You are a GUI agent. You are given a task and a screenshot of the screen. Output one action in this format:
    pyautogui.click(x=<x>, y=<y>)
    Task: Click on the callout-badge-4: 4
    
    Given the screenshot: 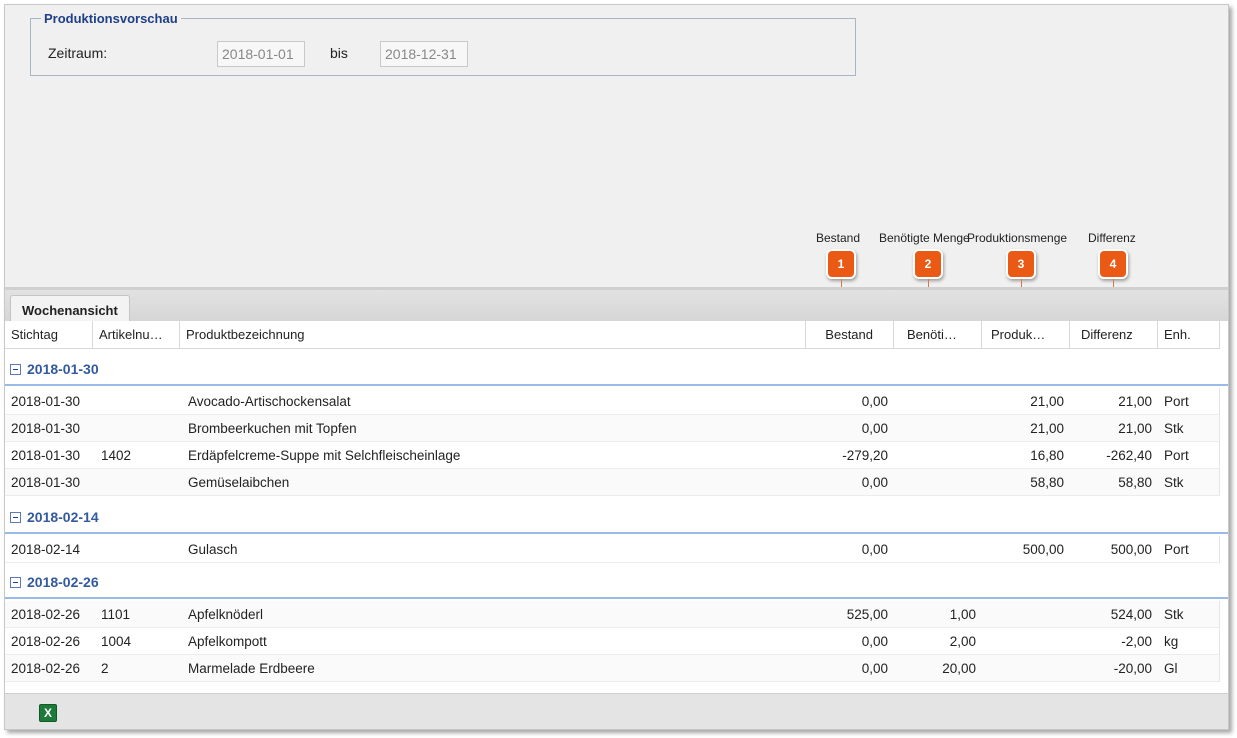 What is the action you would take?
    pyautogui.click(x=1113, y=264)
    